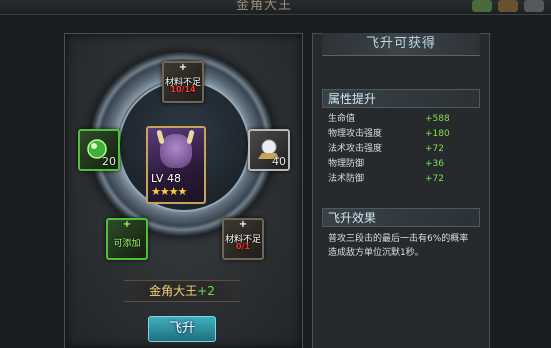 Image resolution: width=551 pixels, height=348 pixels. What do you see at coordinates (401, 217) in the screenshot?
I see `effect-header: 飞升效果` at bounding box center [401, 217].